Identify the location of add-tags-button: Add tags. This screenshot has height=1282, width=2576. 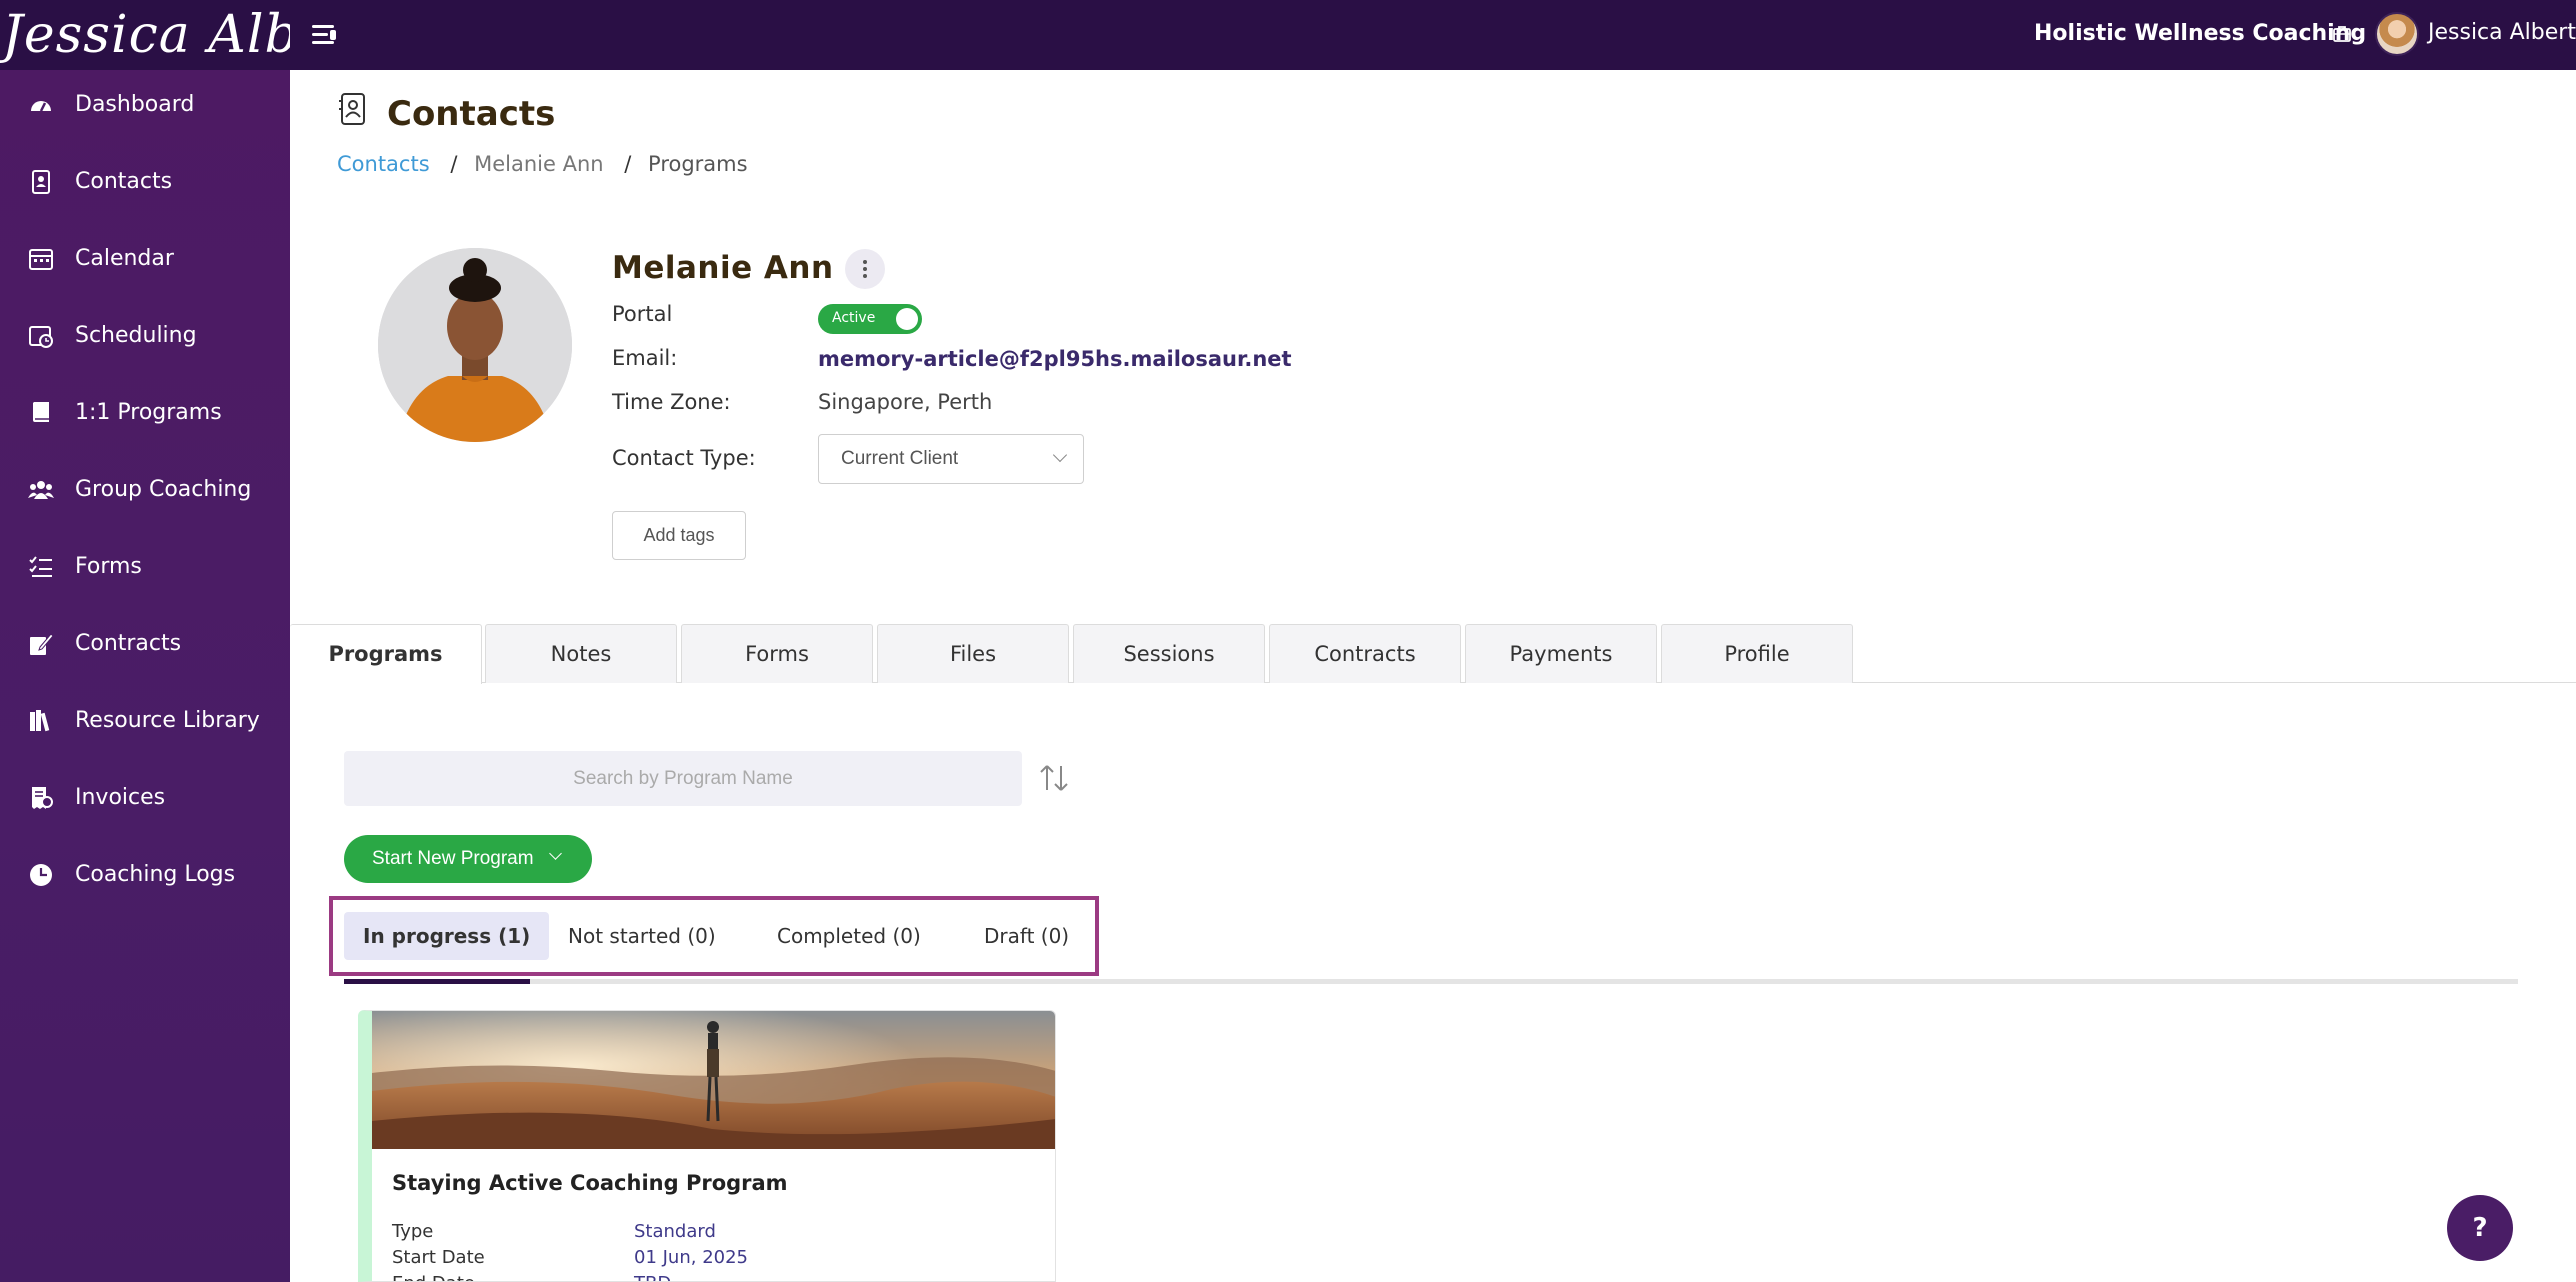
(679, 535).